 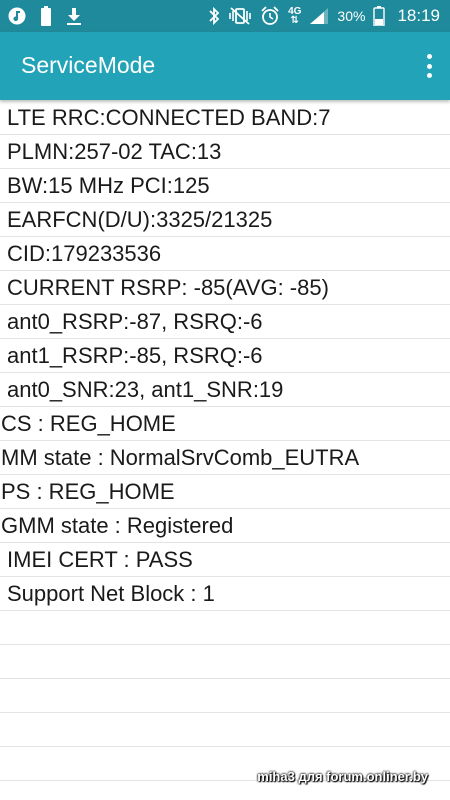 I want to click on list-item: ant0_SNR:23, ant1_SNR:19, so click(x=225, y=390).